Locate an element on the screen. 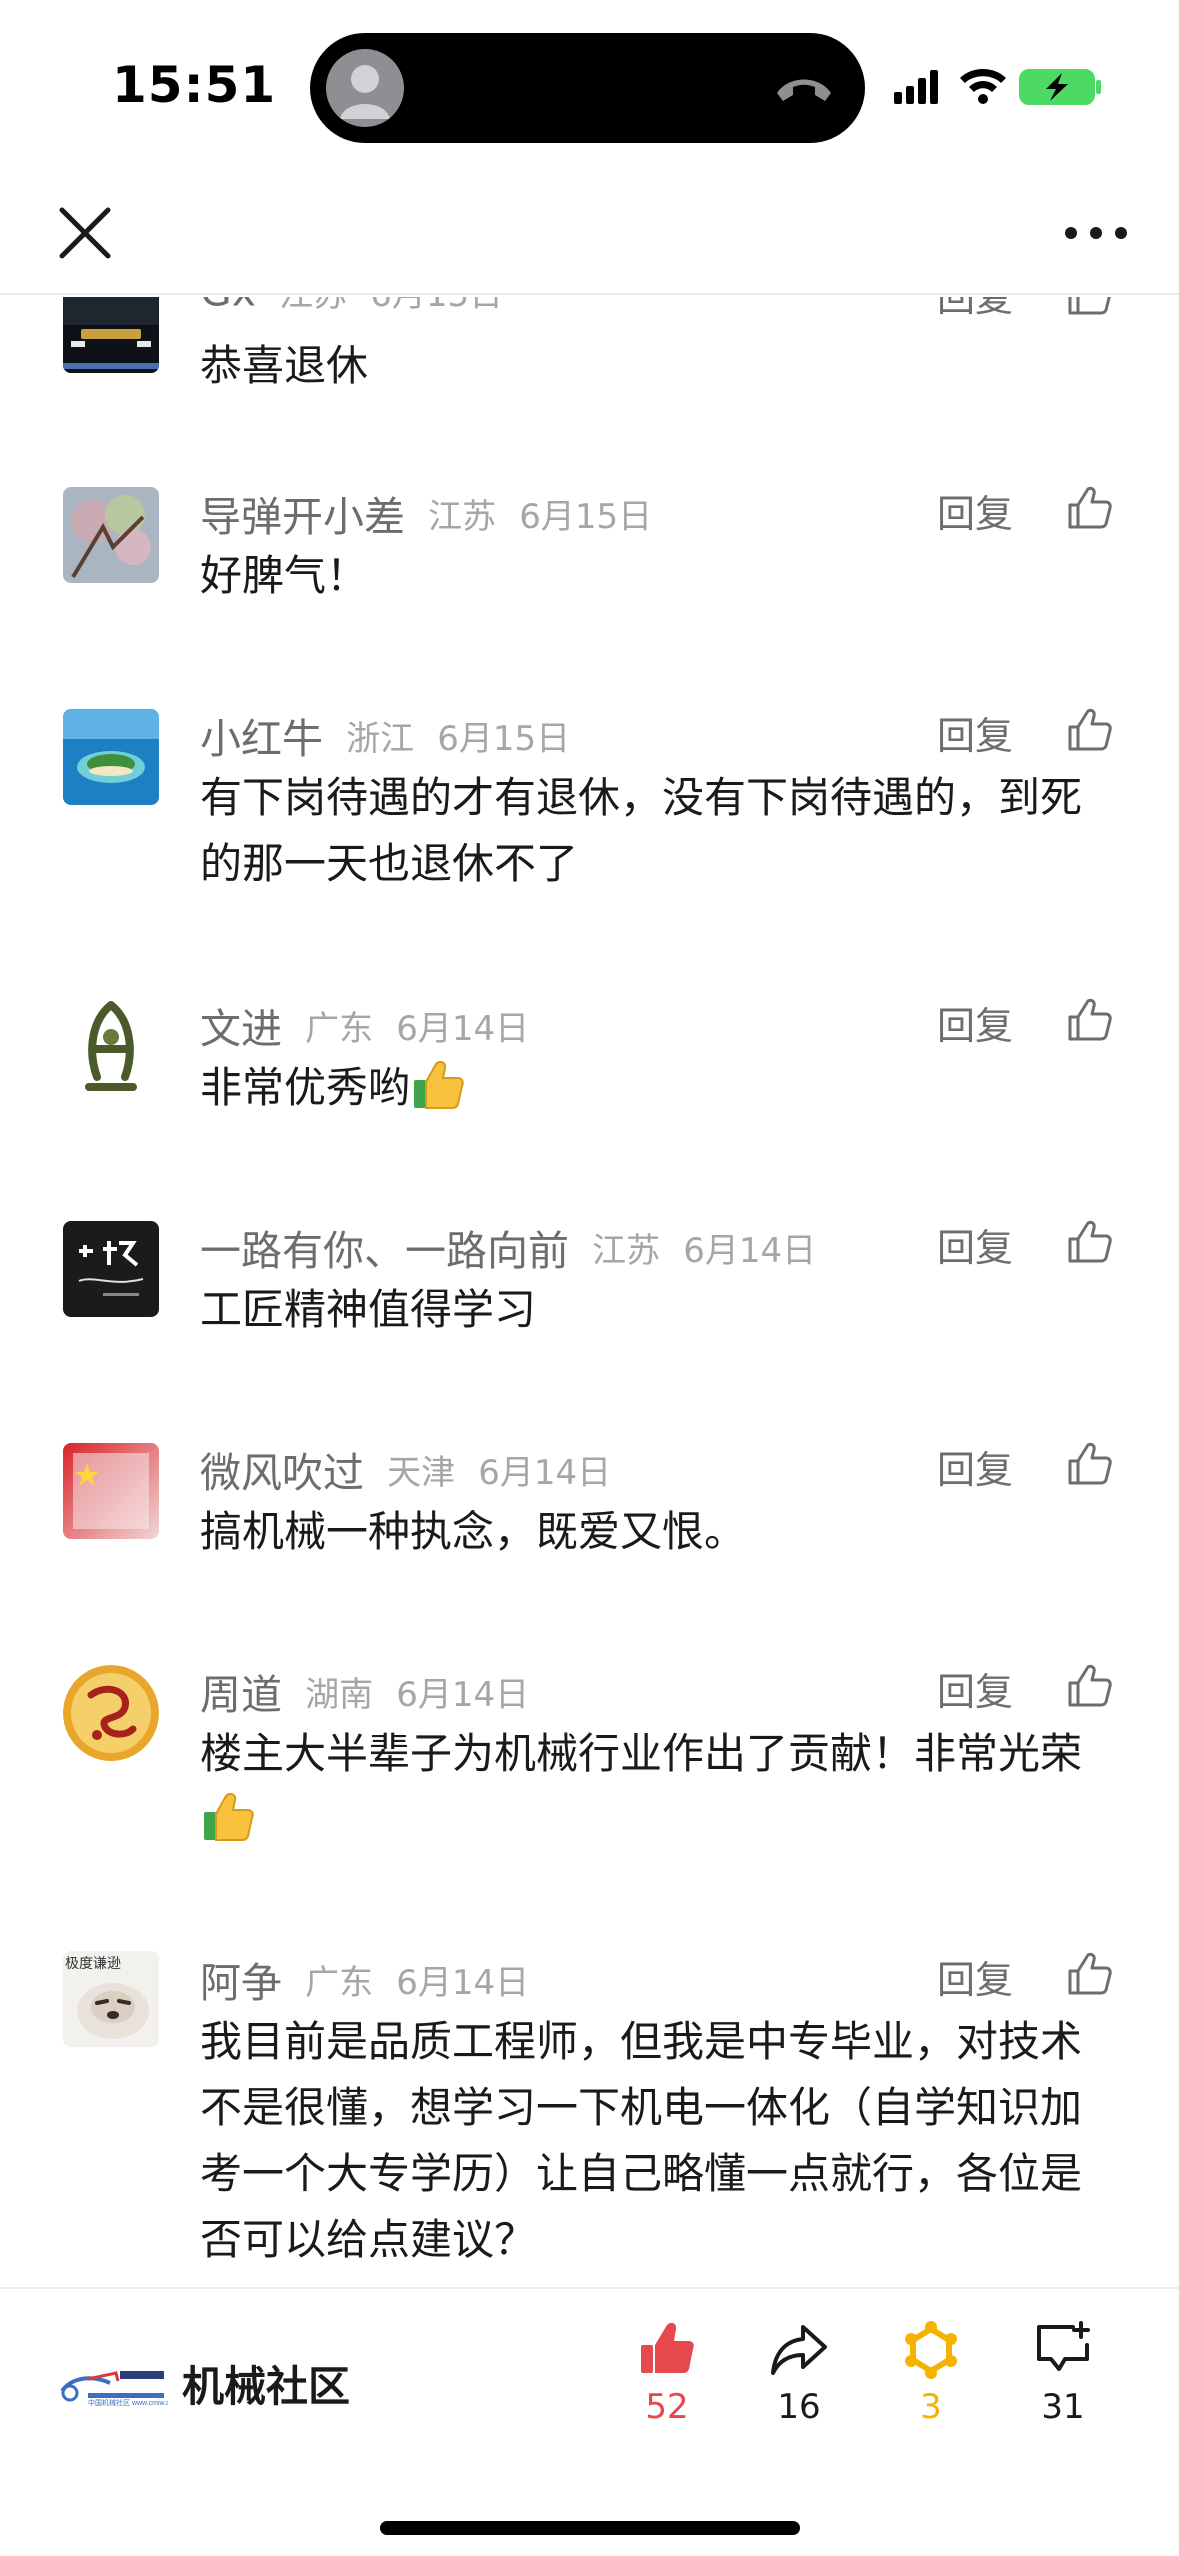 The height and width of the screenshot is (2556, 1179). username: 阿争 is located at coordinates (241, 1983).